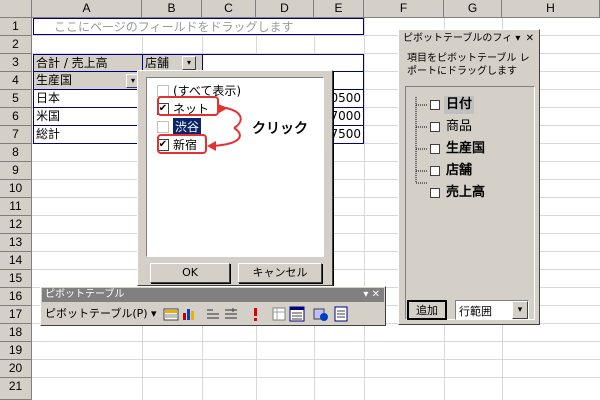  What do you see at coordinates (229, 9) in the screenshot?
I see `column-header-c: C` at bounding box center [229, 9].